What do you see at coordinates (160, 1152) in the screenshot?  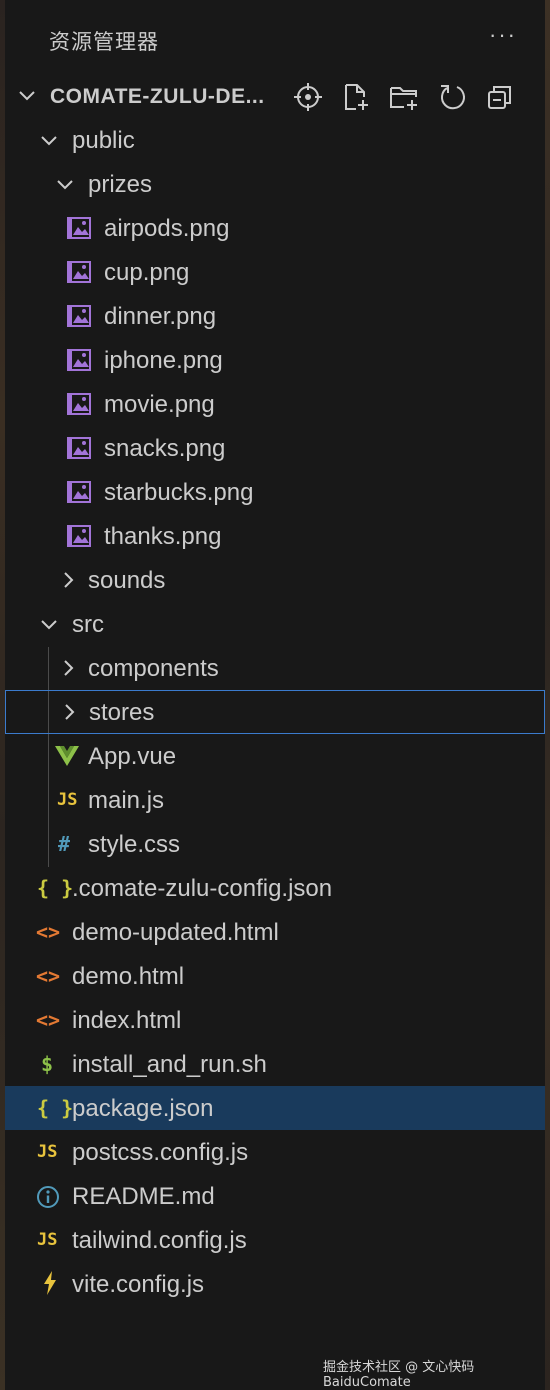 I see `file-label: postcss.config.js` at bounding box center [160, 1152].